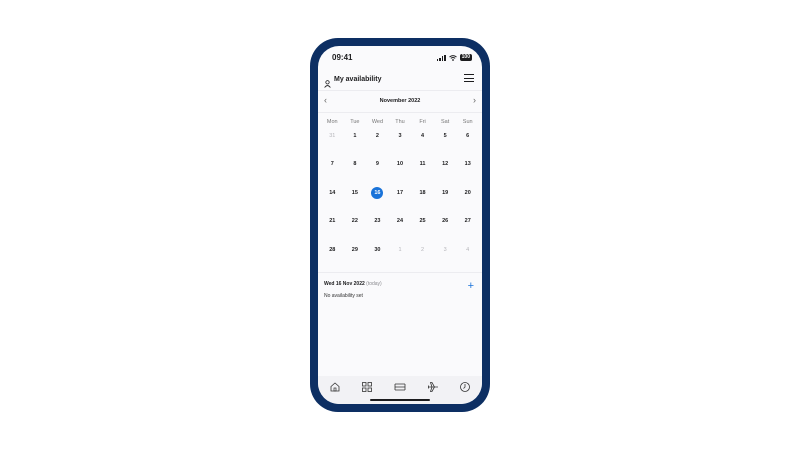 This screenshot has width=800, height=450. Describe the element at coordinates (400, 228) in the screenshot. I see `calendar-day: 24` at that location.